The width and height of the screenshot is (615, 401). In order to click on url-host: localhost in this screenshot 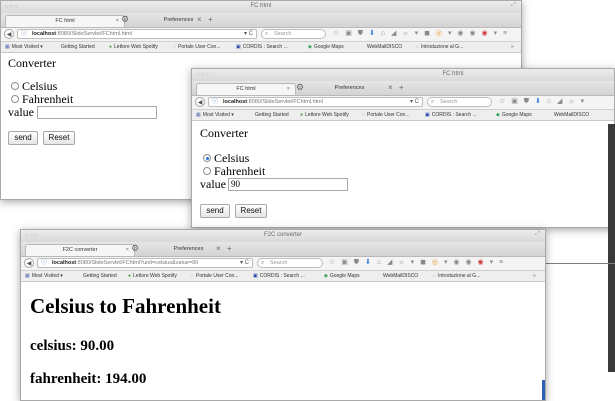, I will do `click(235, 102)`.